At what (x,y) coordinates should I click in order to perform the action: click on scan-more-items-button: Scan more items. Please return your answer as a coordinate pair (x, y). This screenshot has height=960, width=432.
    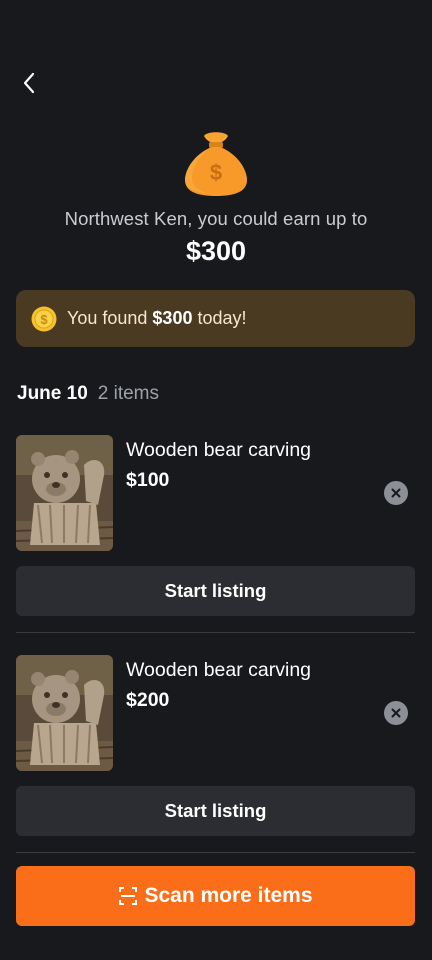
    Looking at the image, I should click on (215, 896).